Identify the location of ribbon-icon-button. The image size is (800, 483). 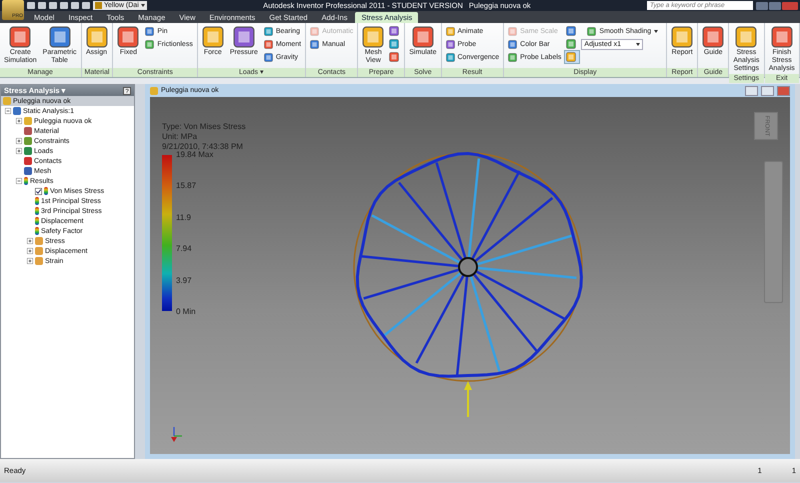
(572, 57).